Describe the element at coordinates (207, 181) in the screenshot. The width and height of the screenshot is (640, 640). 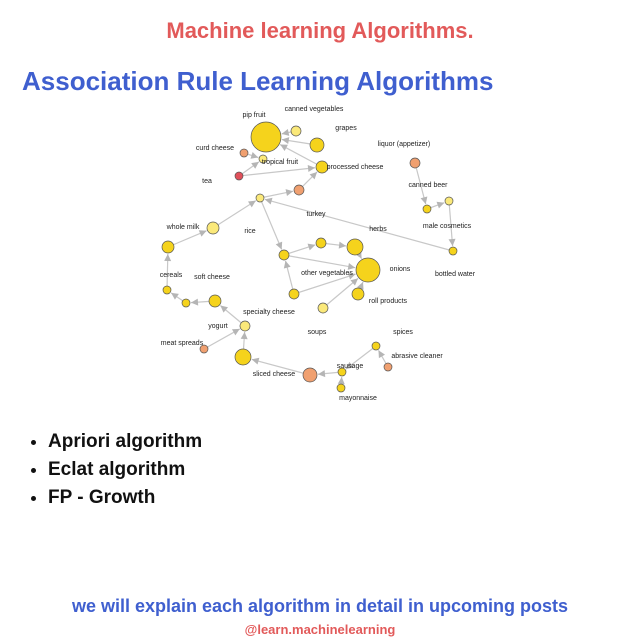
I see `graph-label-tea: tea` at that location.